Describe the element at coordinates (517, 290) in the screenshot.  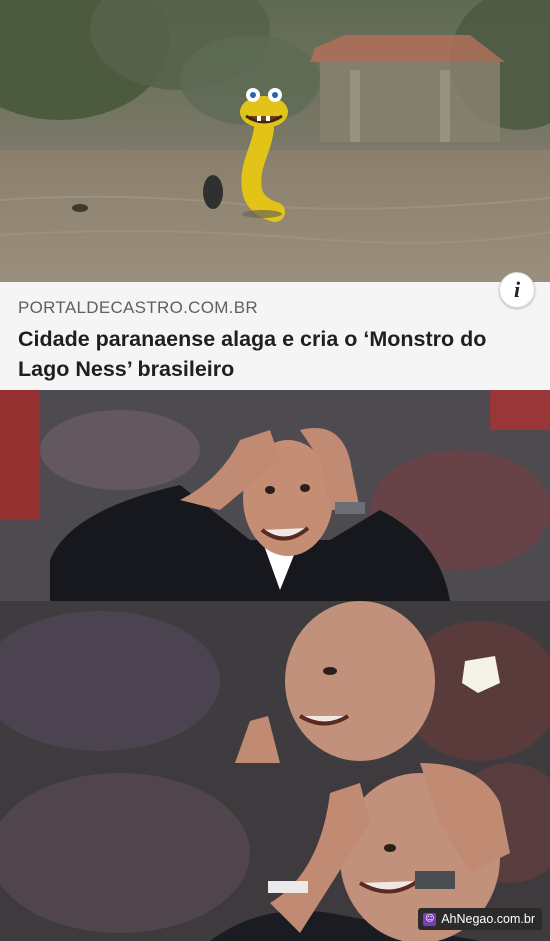
I see `info-icon: i` at that location.